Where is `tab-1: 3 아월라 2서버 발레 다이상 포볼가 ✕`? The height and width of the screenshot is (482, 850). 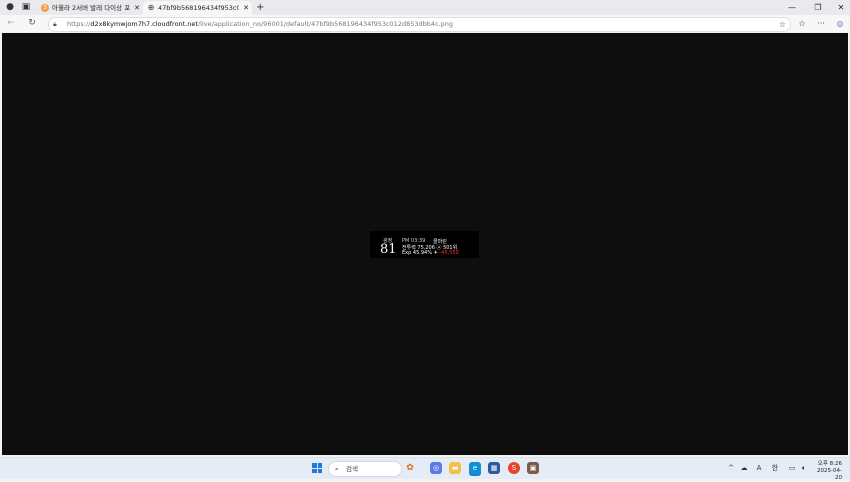 tab-1: 3 아월라 2서버 발레 다이상 포볼가 ✕ is located at coordinates (90, 8).